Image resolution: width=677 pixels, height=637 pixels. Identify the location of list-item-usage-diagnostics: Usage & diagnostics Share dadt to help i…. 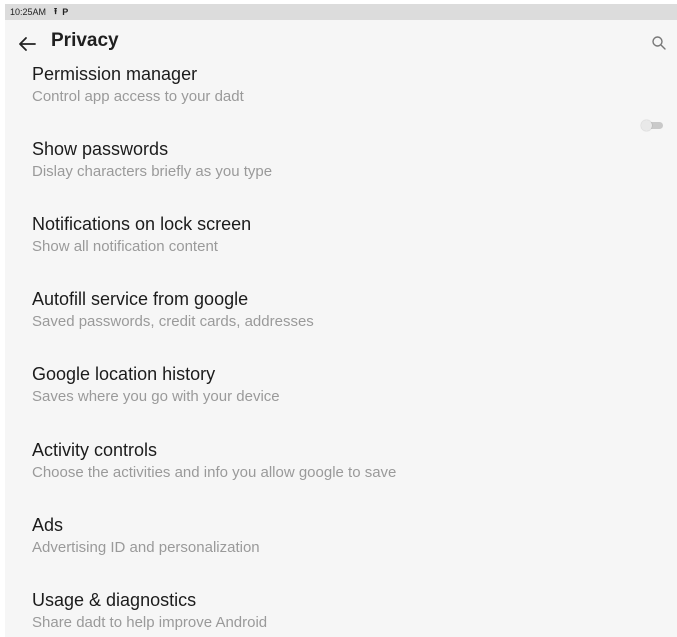
(341, 613).